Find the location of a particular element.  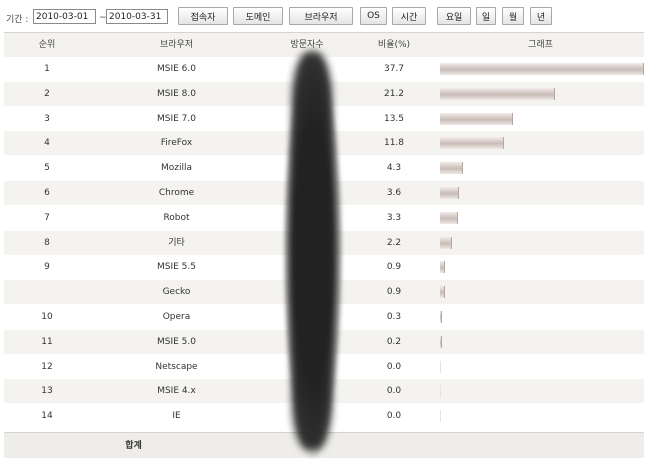

browser-cell: Gecko is located at coordinates (176, 292).